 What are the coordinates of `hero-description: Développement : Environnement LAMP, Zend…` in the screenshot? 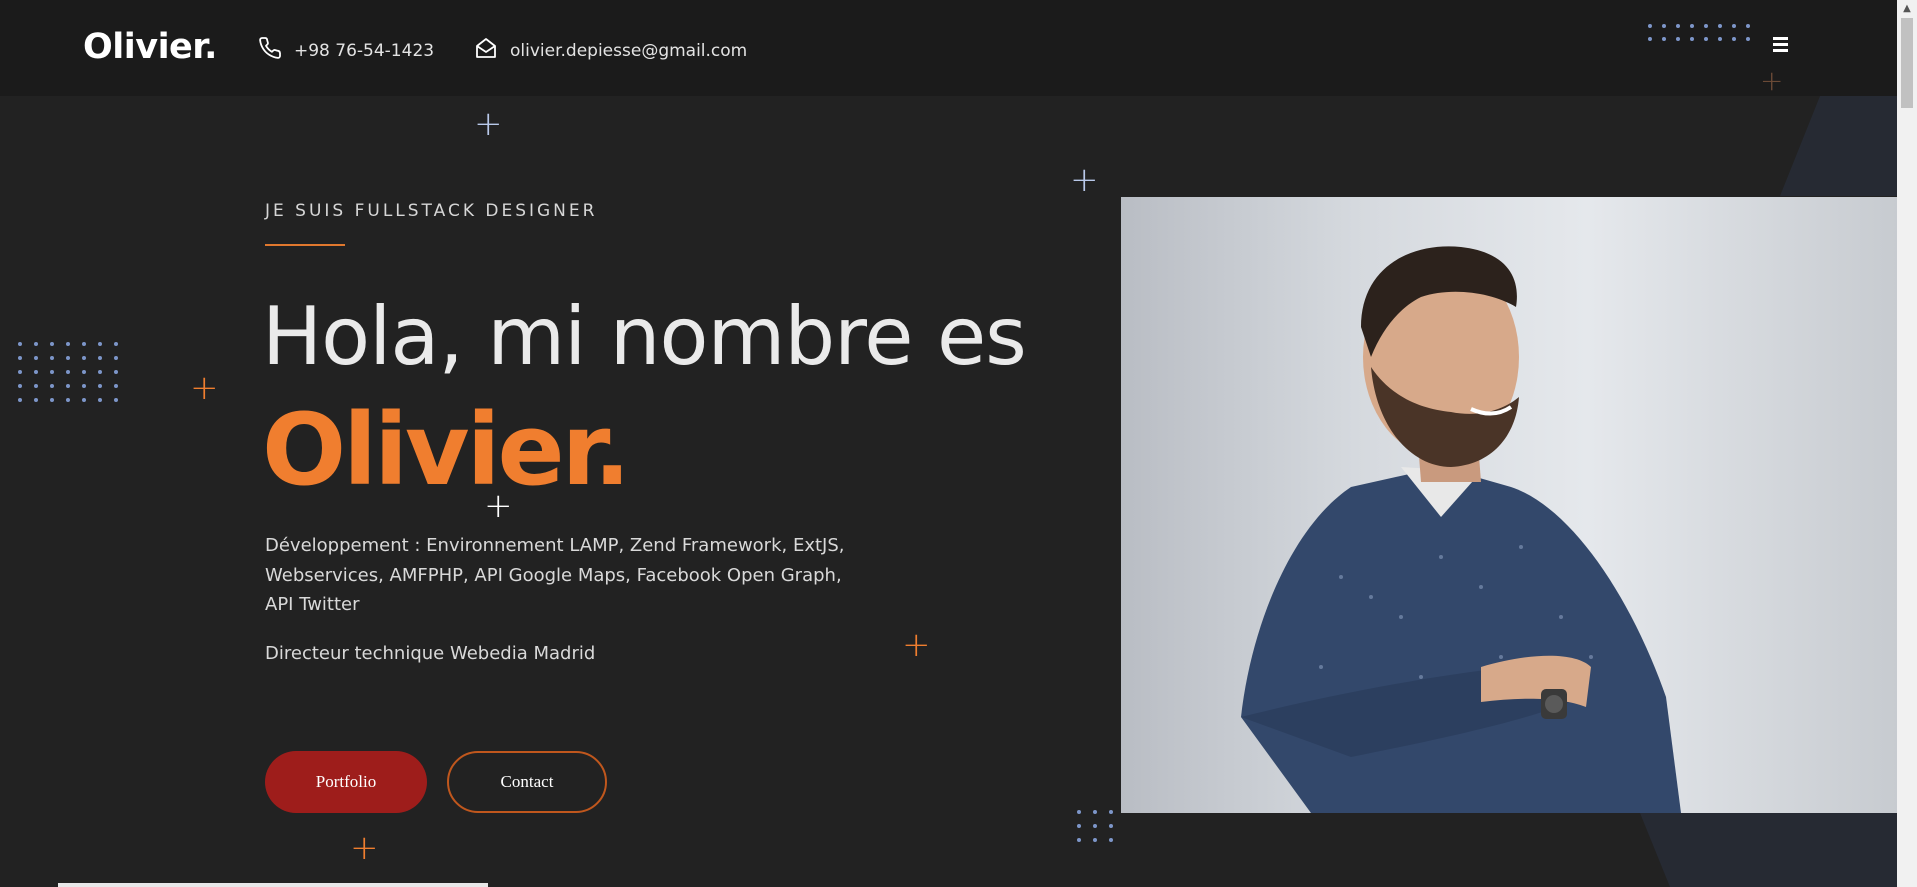 It's located at (555, 575).